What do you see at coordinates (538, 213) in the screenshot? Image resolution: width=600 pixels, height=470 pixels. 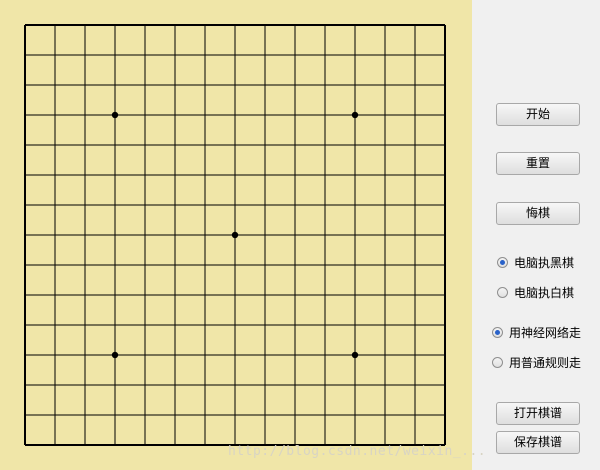 I see `undo-button: 悔棋` at bounding box center [538, 213].